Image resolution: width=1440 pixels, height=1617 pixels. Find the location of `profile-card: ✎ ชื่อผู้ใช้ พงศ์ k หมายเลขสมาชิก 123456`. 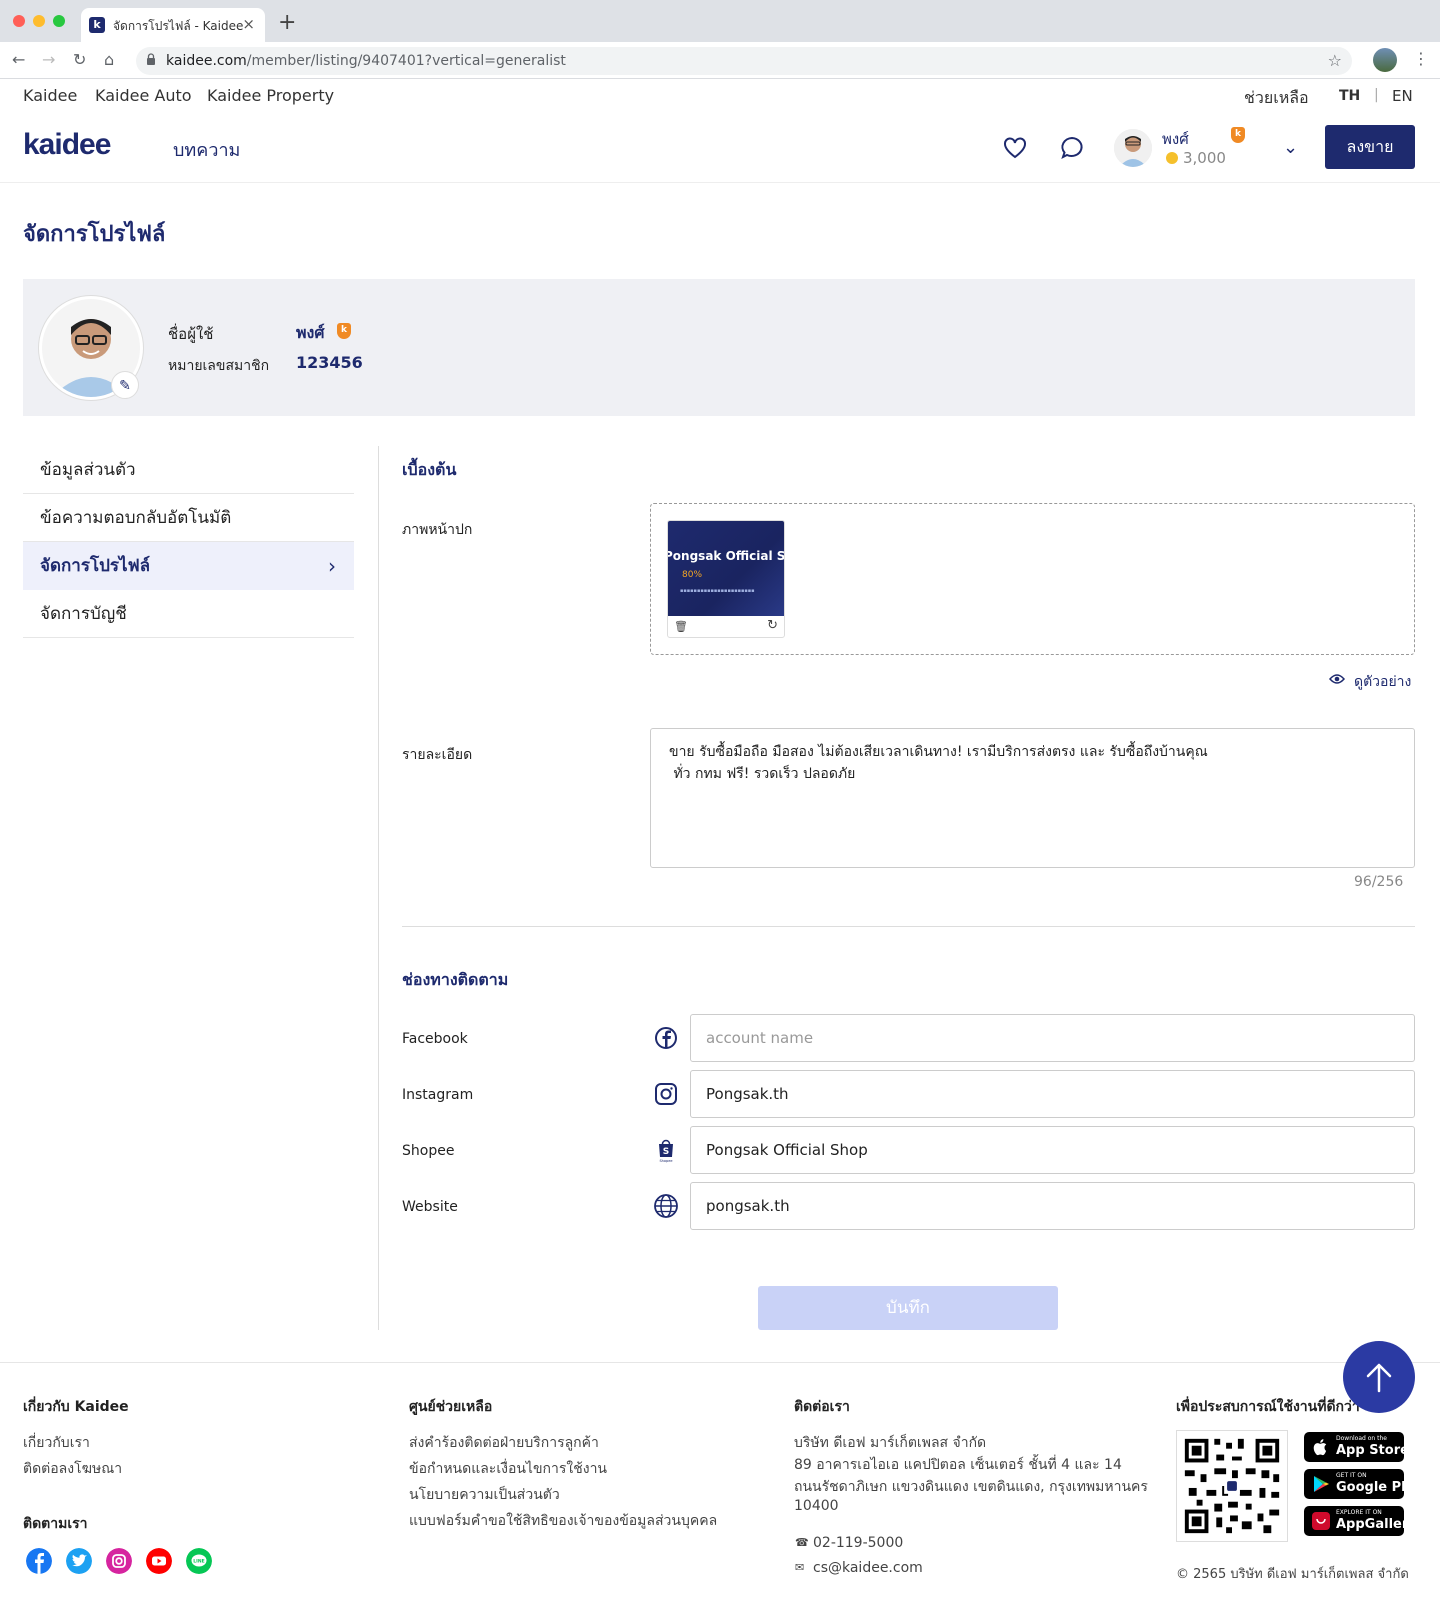

profile-card: ✎ ชื่อผู้ใช้ พงศ์ k หมายเลขสมาชิก 123456 is located at coordinates (719, 347).